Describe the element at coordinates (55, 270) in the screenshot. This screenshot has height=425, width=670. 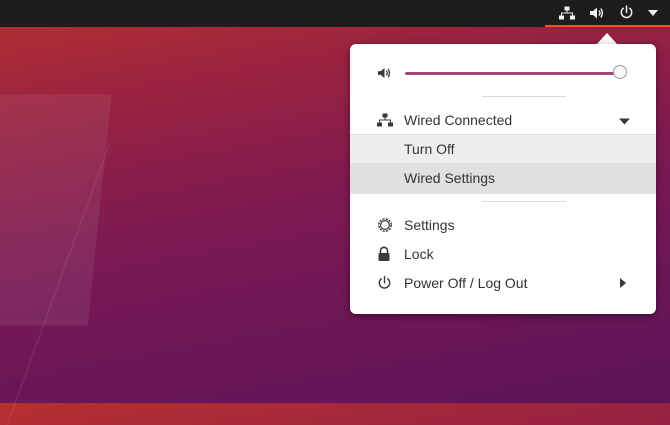
I see `wallpaper-line` at that location.